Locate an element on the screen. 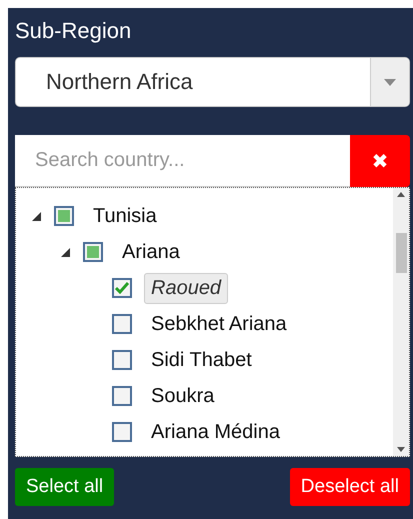  tree-item-label: Ariana Médina is located at coordinates (215, 432).